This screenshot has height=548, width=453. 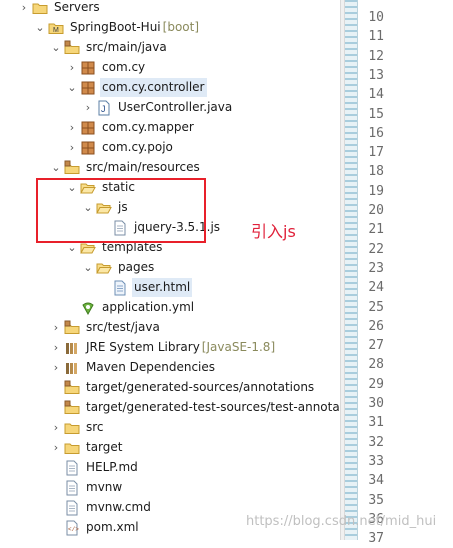 What do you see at coordinates (123, 207) in the screenshot?
I see `tree-item-label: js` at bounding box center [123, 207].